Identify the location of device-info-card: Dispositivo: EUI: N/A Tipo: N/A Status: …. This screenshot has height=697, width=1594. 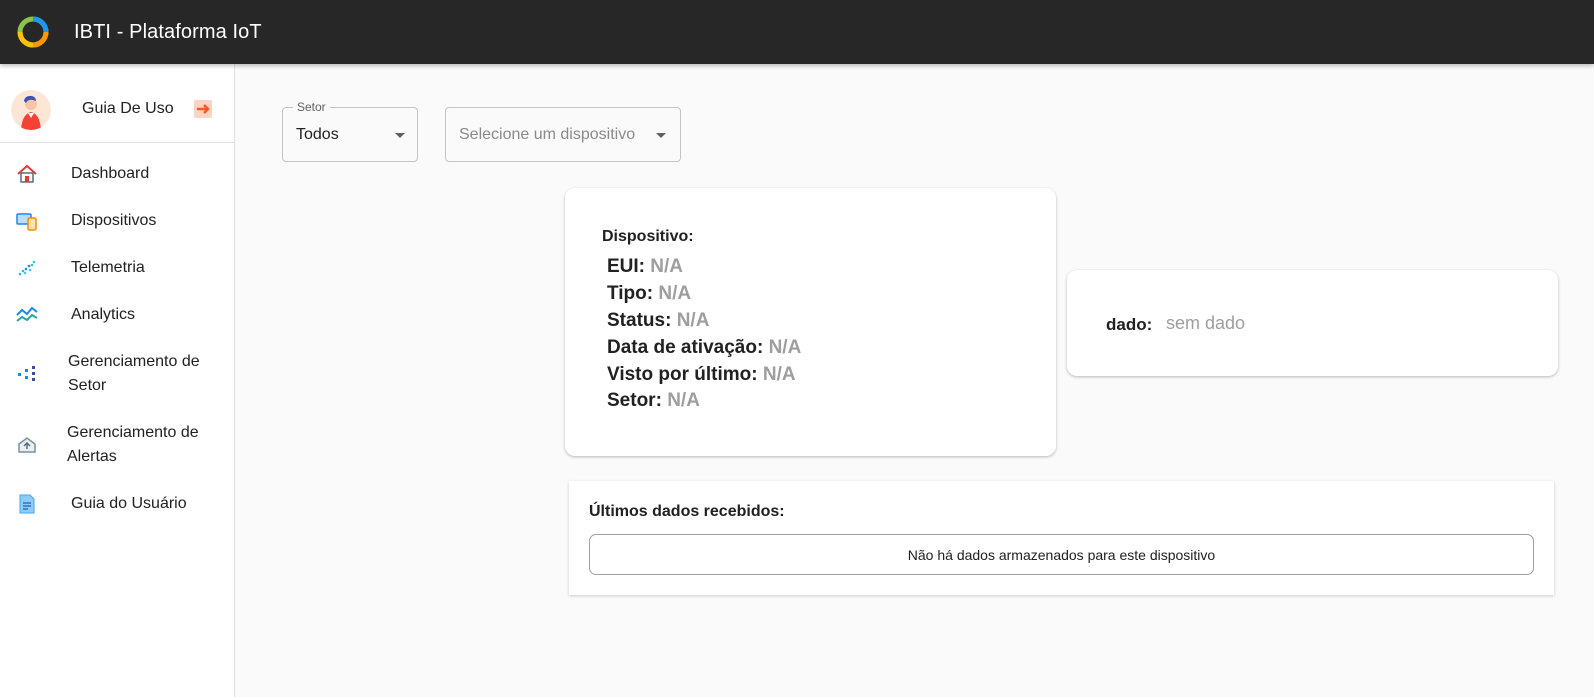
(810, 322).